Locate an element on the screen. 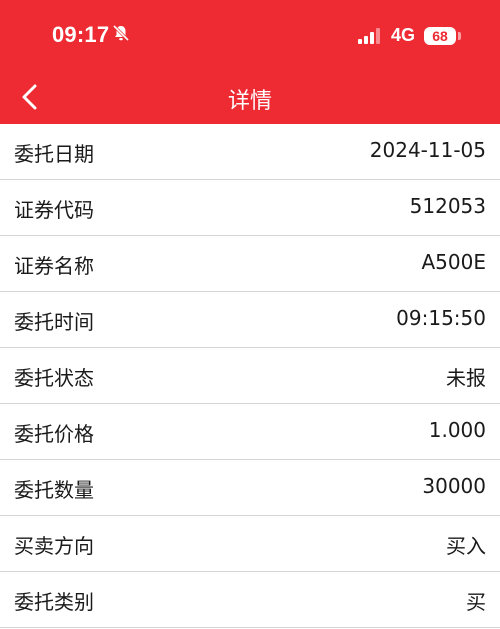 This screenshot has width=500, height=629. row-label: 委托时间 is located at coordinates (54, 322).